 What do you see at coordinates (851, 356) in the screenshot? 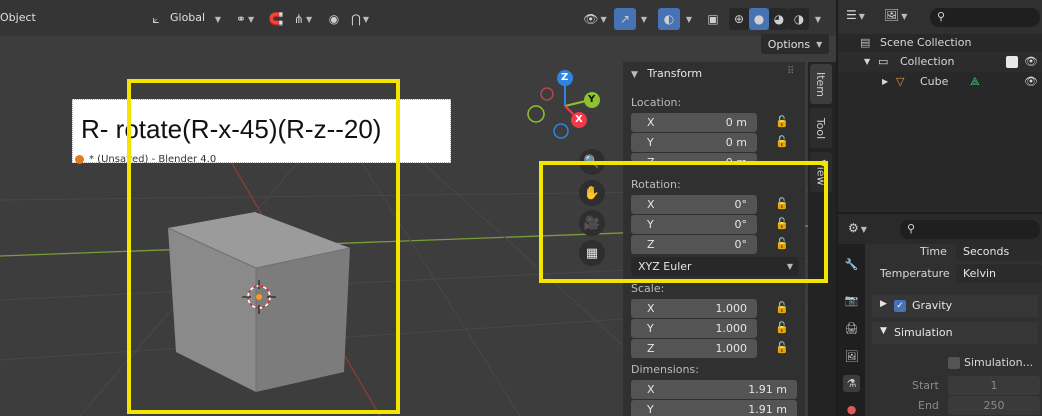
I see `view-layer-tab-icon: 🖼` at bounding box center [851, 356].